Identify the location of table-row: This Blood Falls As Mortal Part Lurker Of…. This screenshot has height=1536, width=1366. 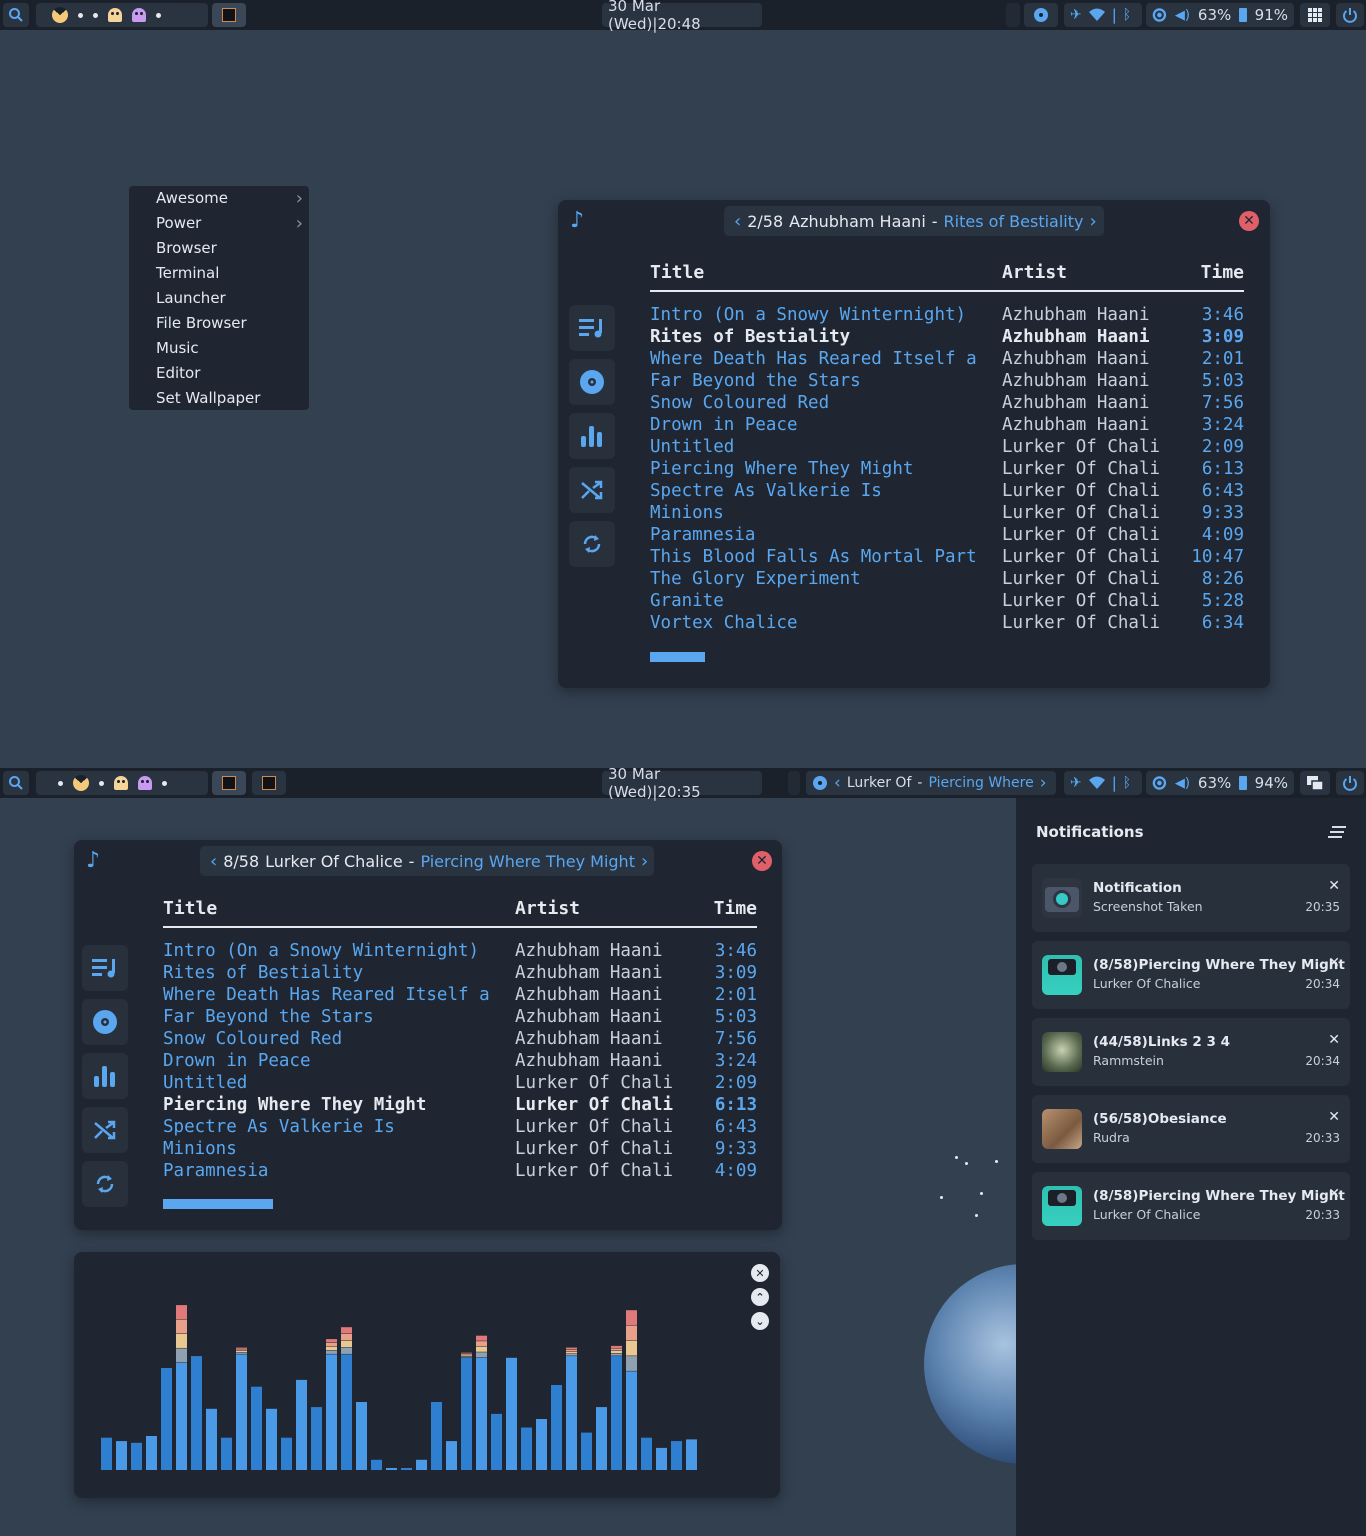
(947, 557).